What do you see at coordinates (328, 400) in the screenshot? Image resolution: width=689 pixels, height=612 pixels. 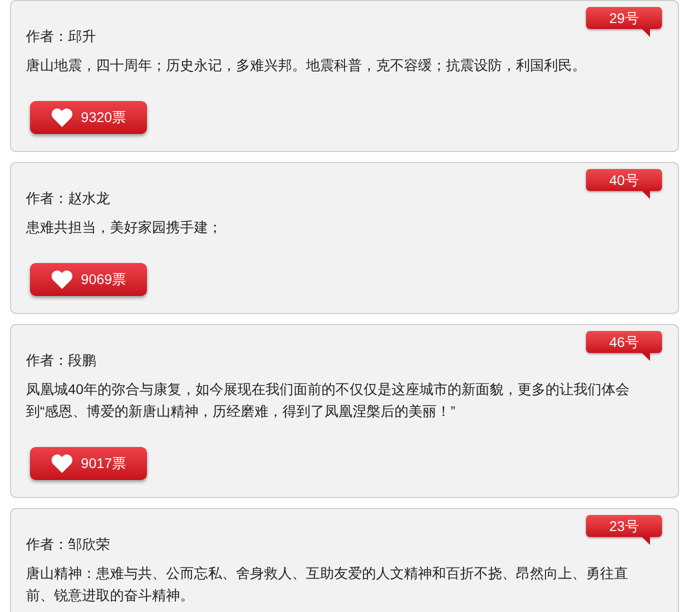 I see `entry-text: 凤凰城40年的弥合与康复，如今展现在我们面前的不仅仅是这座城市的新面貌，更多的让我们体会到“感恩、博爱的新唐山精神，历经磨难，得到了凤凰涅槃后的美丽！”` at bounding box center [328, 400].